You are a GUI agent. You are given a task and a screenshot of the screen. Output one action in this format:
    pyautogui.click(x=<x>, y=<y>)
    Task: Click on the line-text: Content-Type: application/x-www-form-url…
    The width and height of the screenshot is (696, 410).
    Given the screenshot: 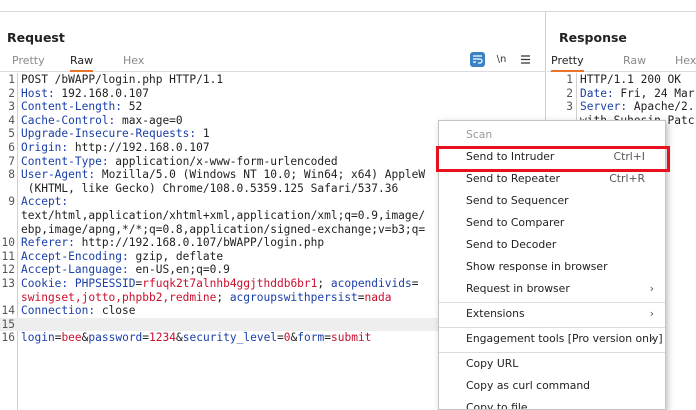 What is the action you would take?
    pyautogui.click(x=179, y=161)
    